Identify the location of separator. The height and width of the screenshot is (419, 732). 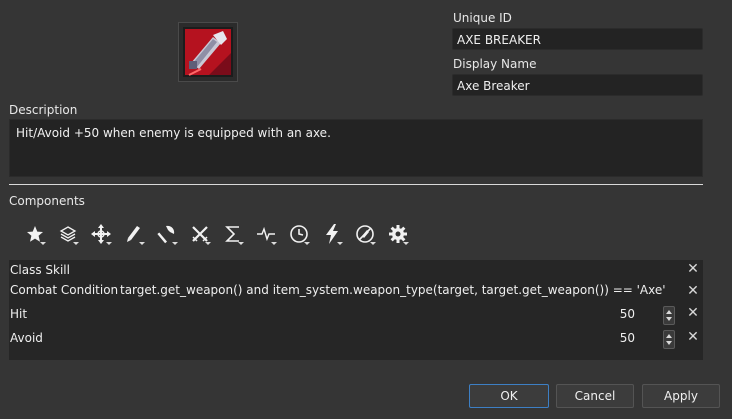
(356, 184).